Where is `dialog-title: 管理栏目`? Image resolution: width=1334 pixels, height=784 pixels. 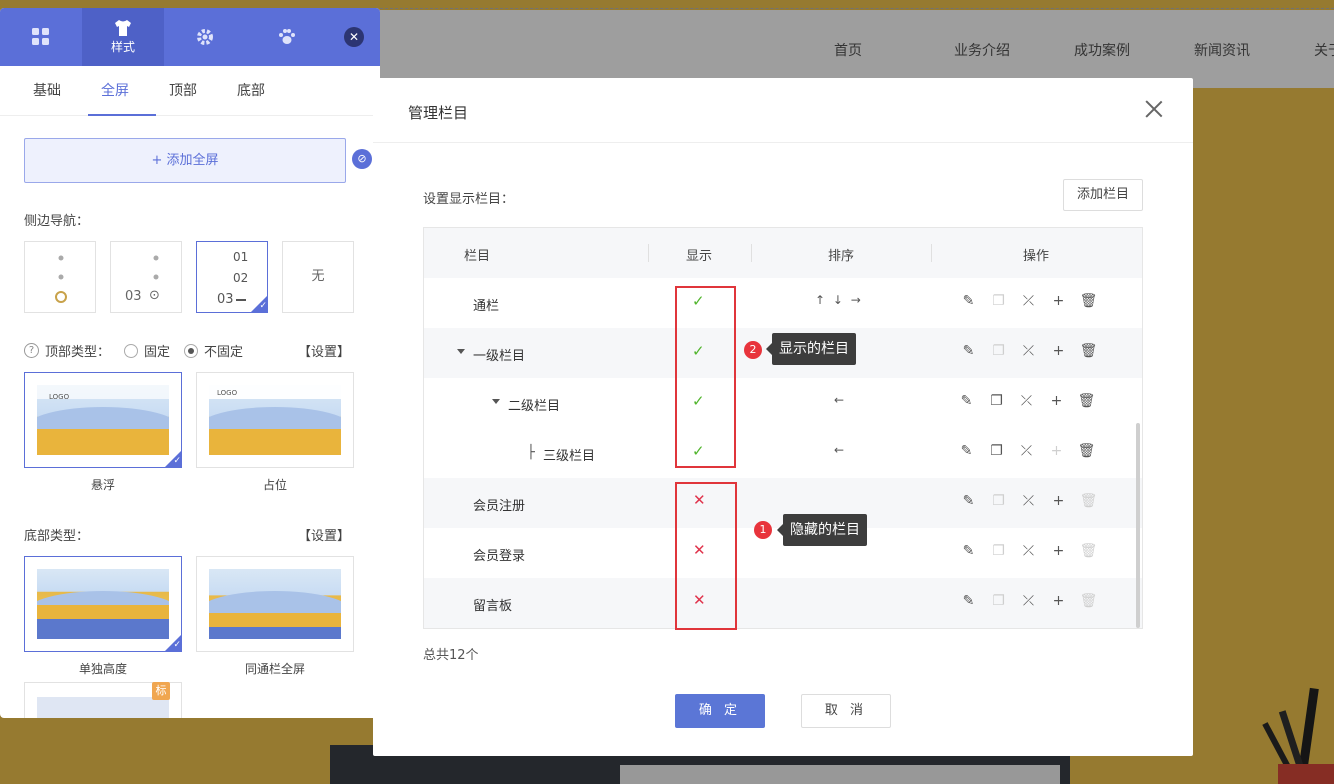 dialog-title: 管理栏目 is located at coordinates (438, 113).